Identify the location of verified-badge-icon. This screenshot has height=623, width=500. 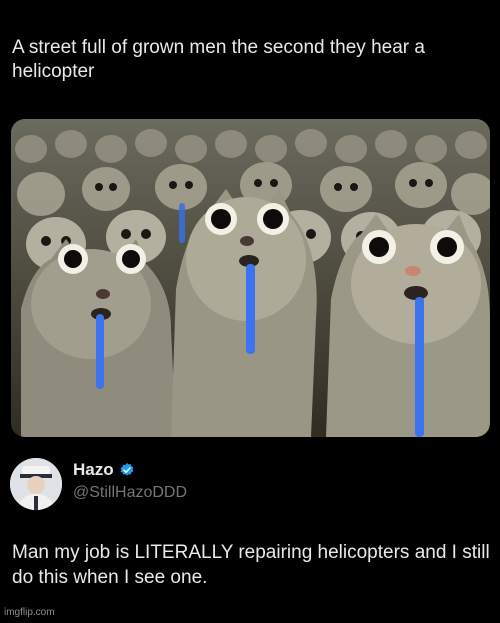
(126, 469).